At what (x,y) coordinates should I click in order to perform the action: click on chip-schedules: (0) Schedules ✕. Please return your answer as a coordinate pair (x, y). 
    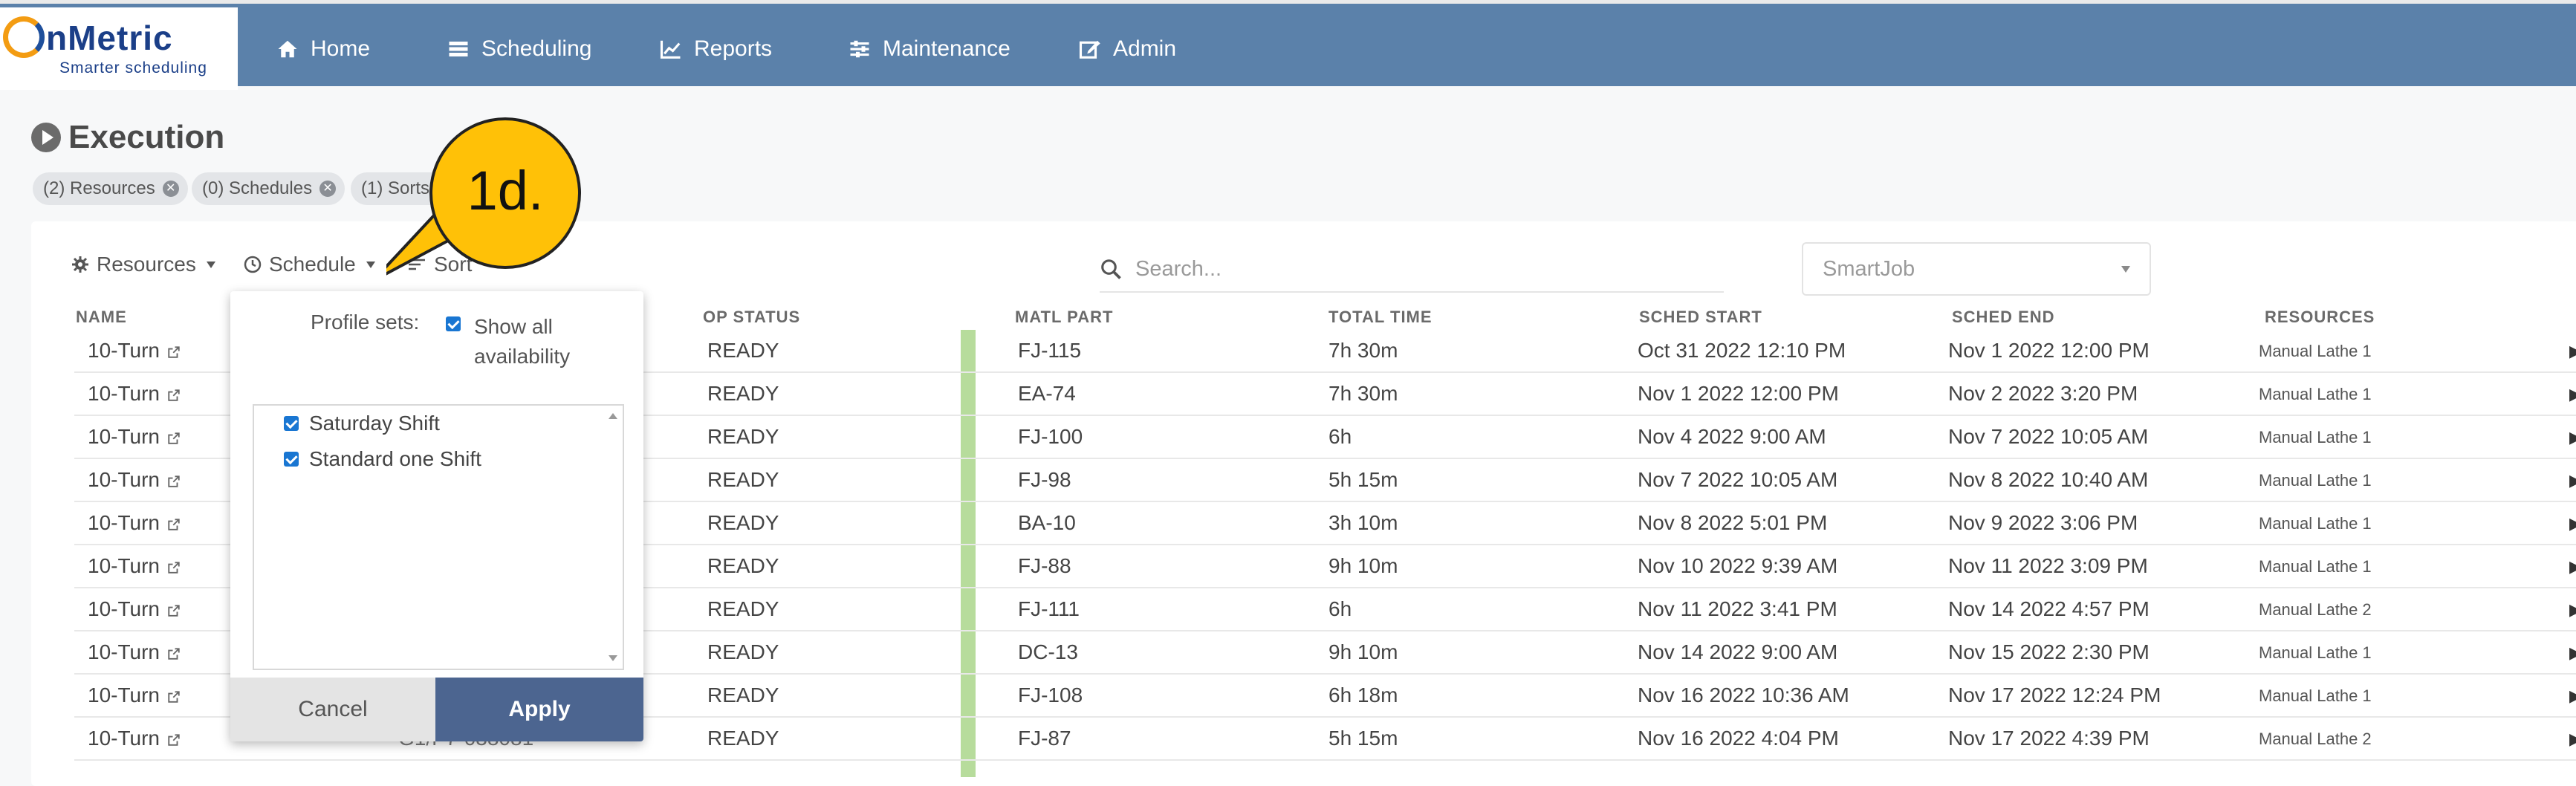
    Looking at the image, I should click on (268, 188).